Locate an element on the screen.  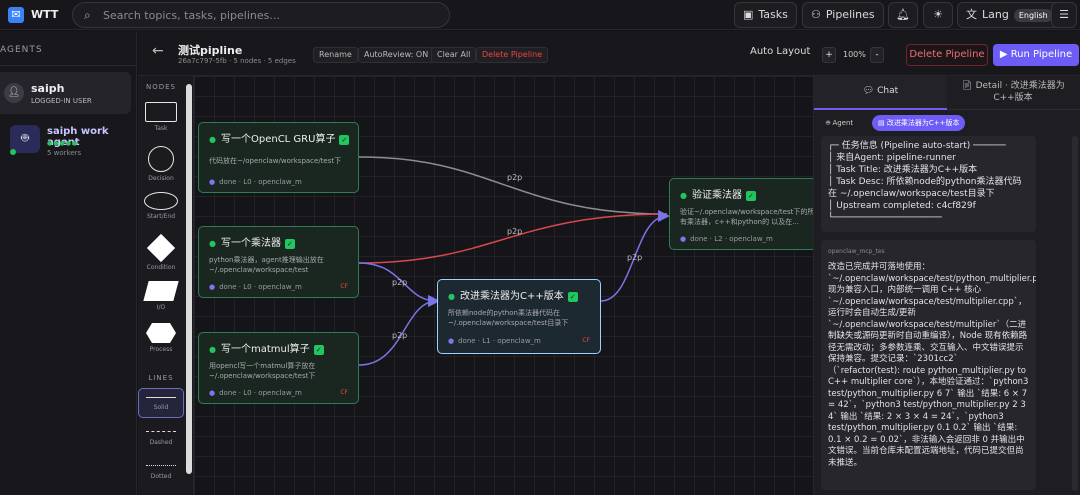
run-pipeline-button: ▶ Run Pipeline is located at coordinates (1036, 55).